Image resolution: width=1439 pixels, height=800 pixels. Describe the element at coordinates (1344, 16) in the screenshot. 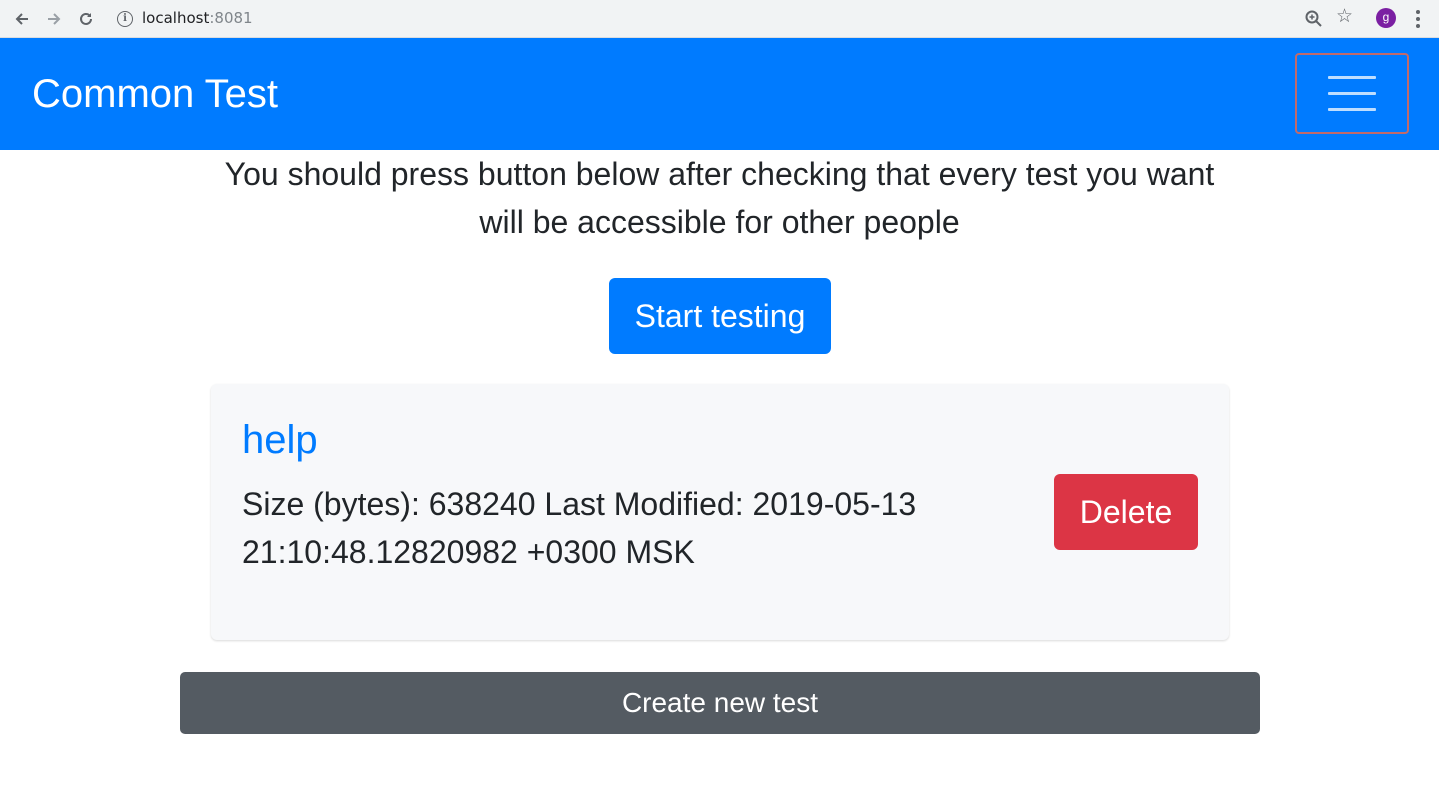

I see `bookmark-star-icon: ☆` at that location.